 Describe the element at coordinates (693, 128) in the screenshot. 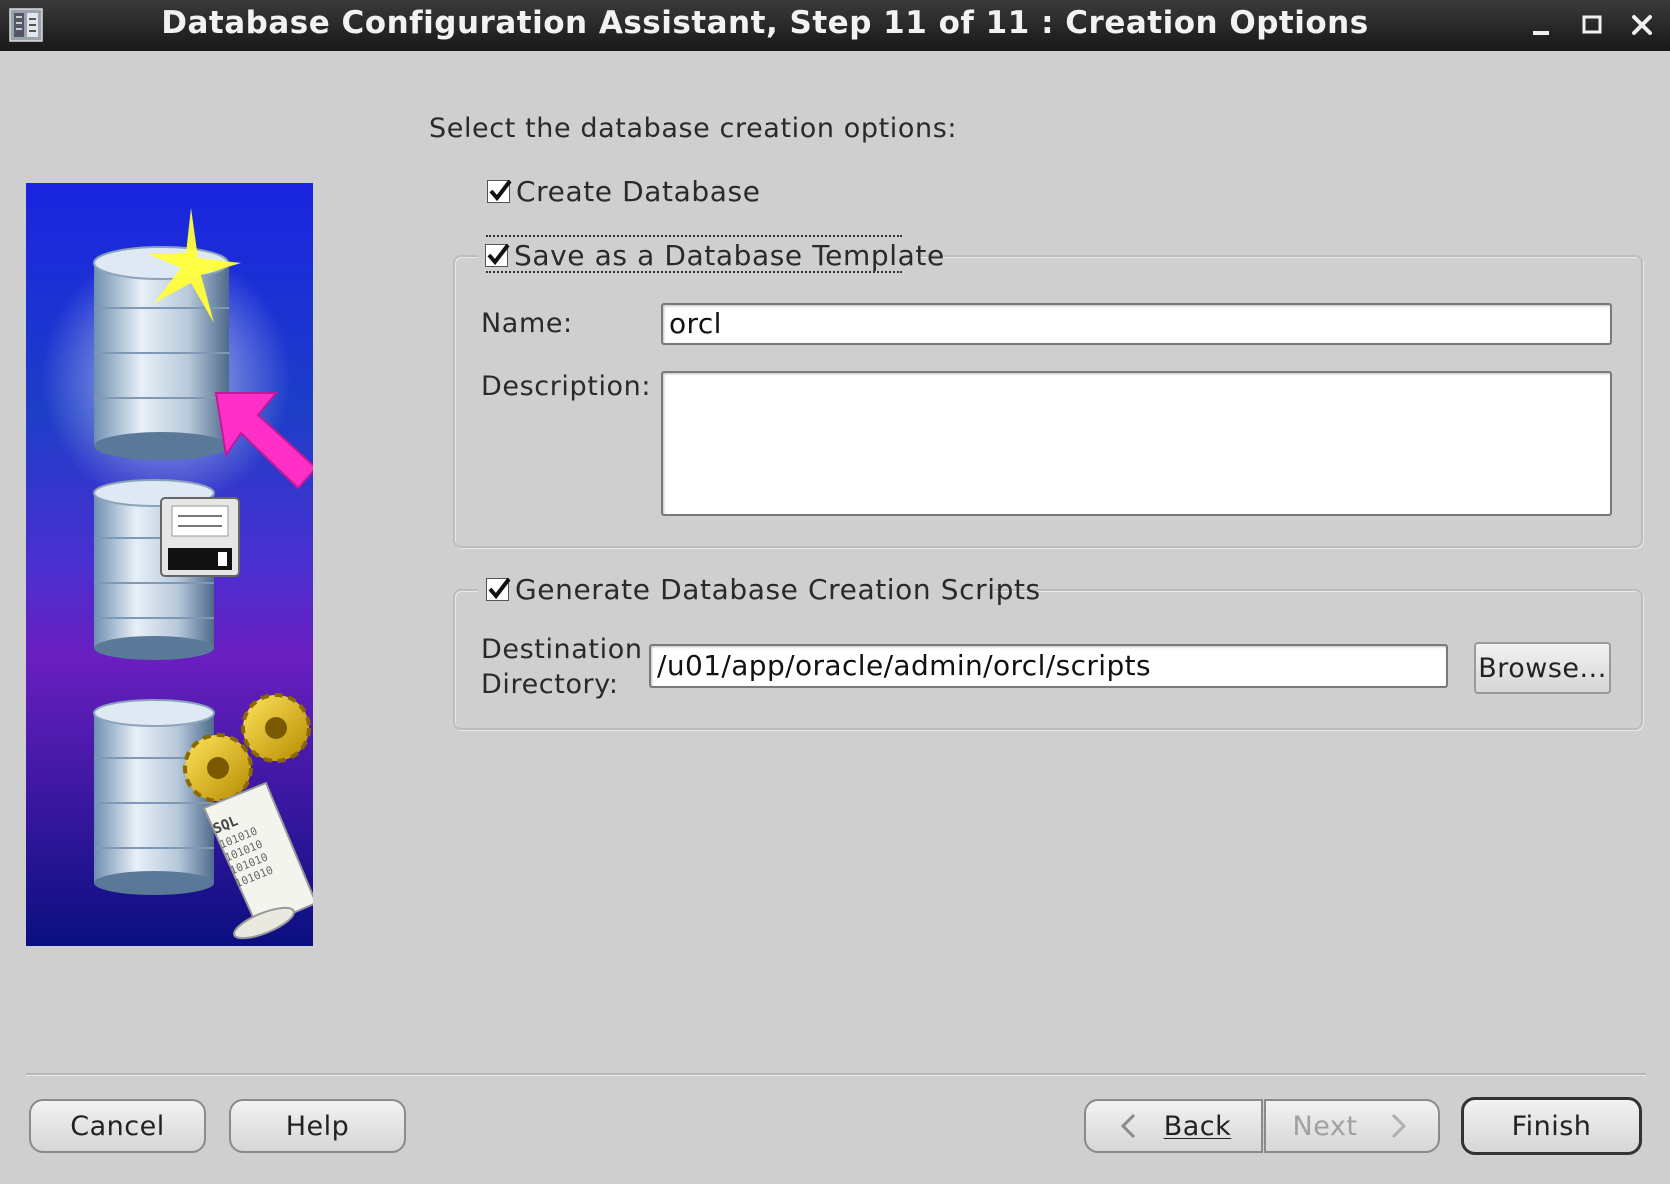

I see `instruction-text: Select the database creation options:` at that location.